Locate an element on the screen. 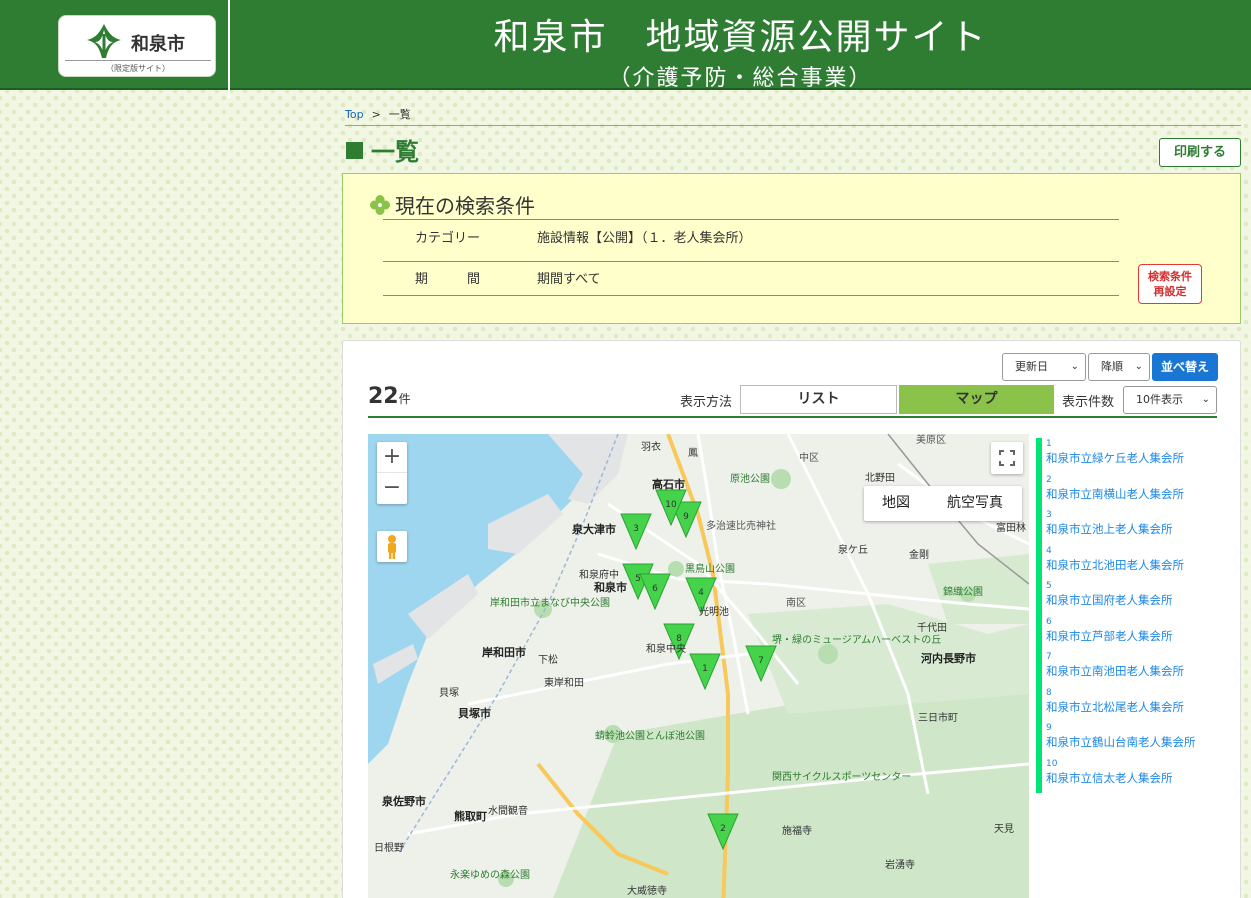  sort-field-select: 更新日 ⌄ is located at coordinates (1044, 367).